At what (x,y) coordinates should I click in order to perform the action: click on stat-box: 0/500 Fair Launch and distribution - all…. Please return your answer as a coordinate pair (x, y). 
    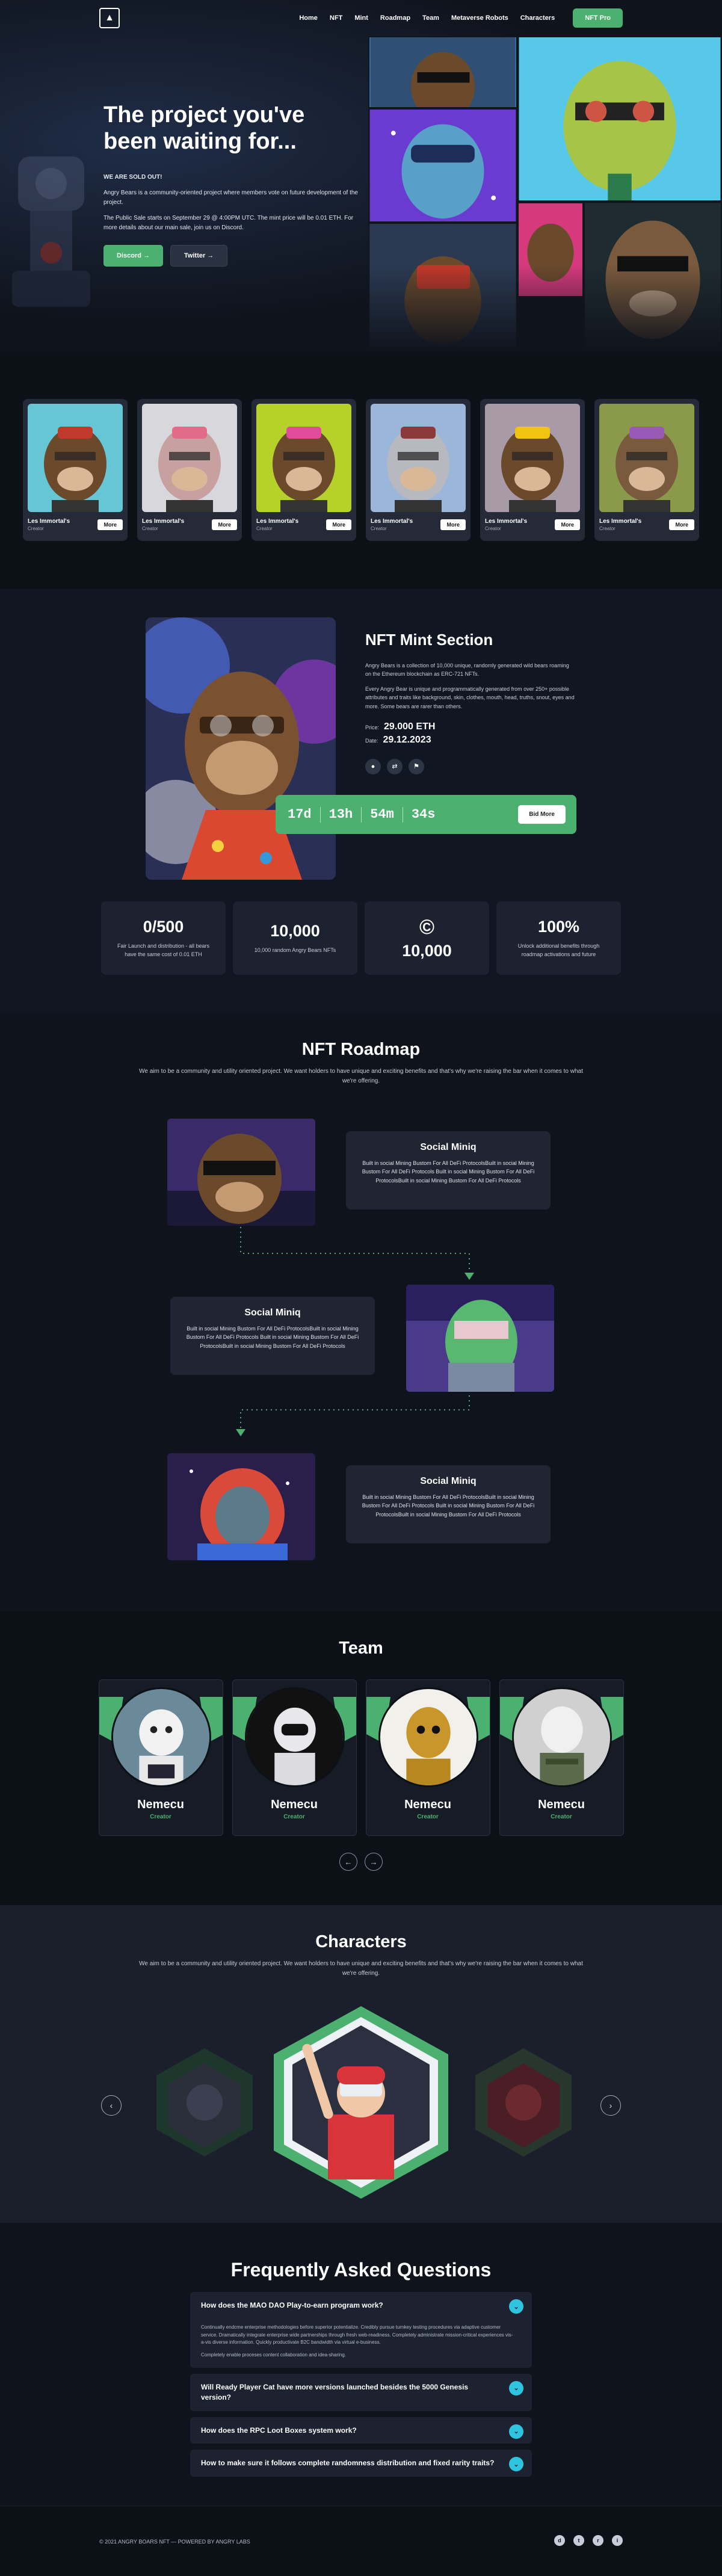
    Looking at the image, I should click on (163, 938).